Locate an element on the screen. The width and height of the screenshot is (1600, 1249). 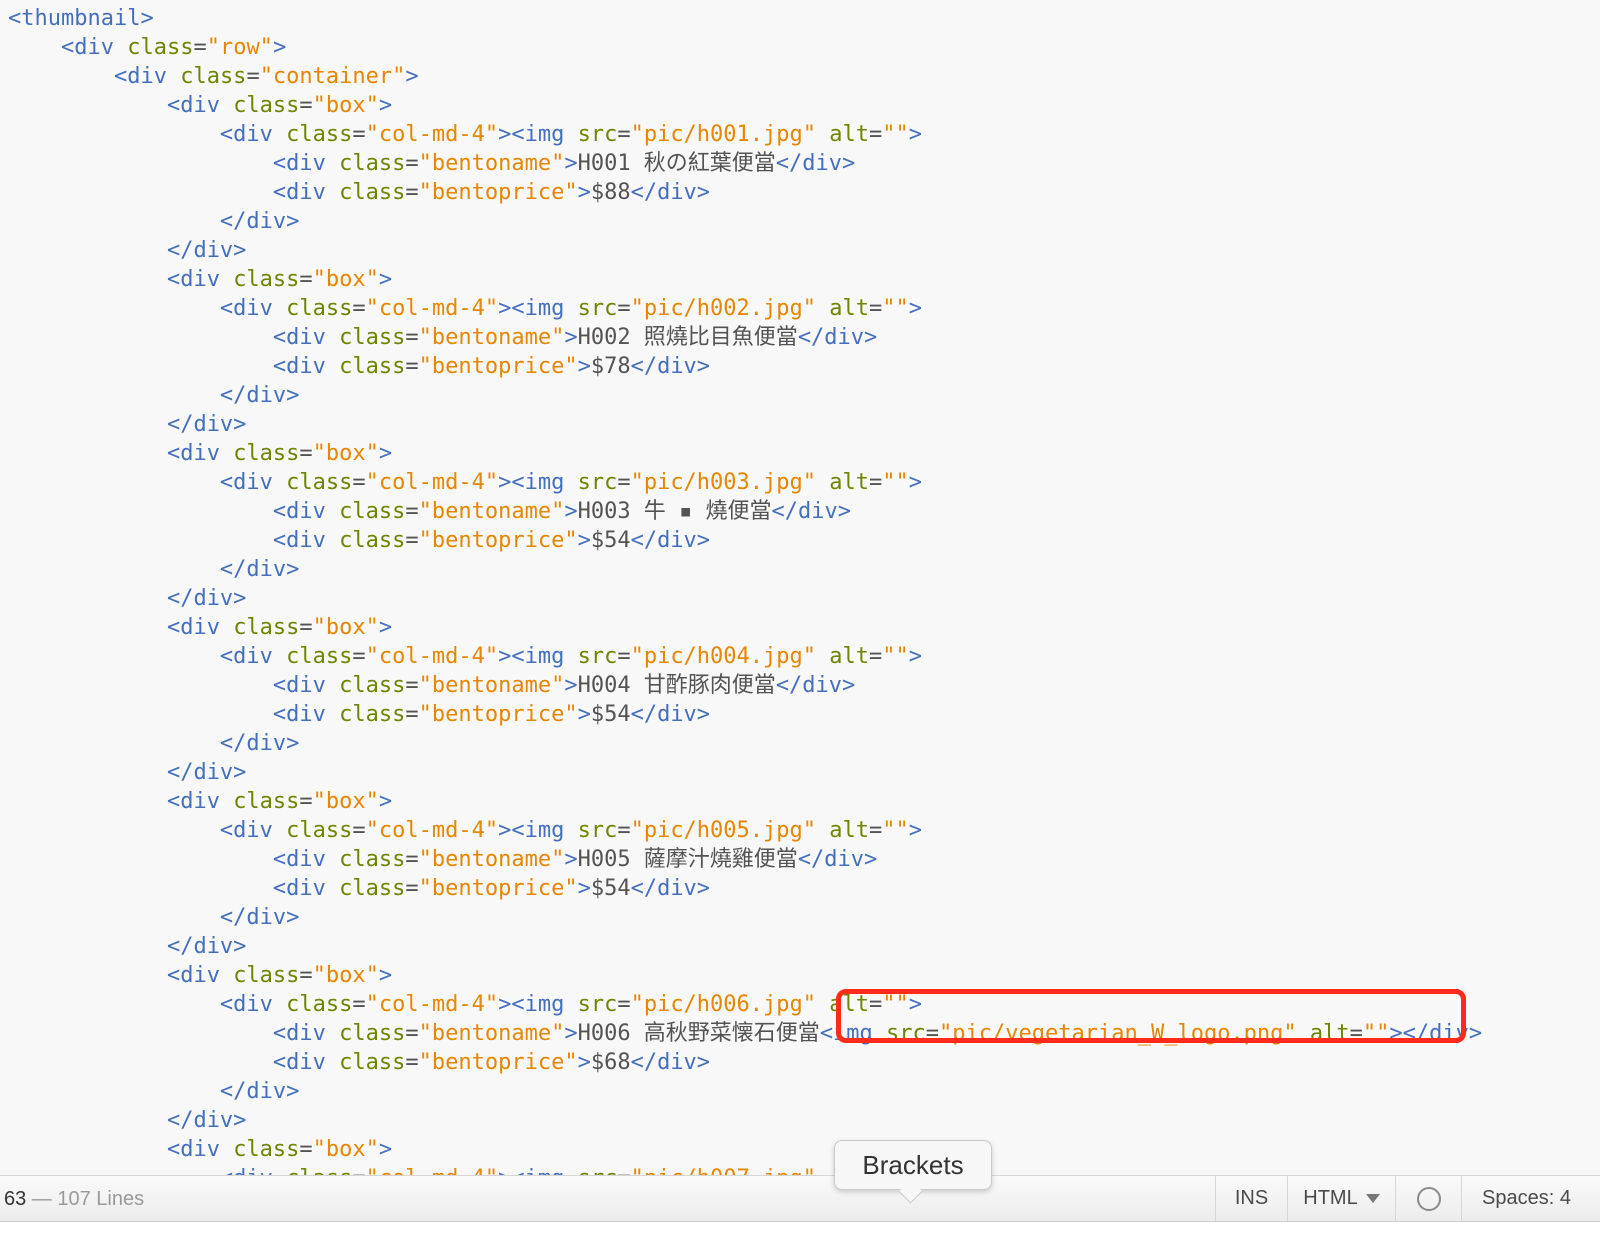
code-line: <div class="bentoname">H001 秋の紅葉便當</div> is located at coordinates (745, 163).